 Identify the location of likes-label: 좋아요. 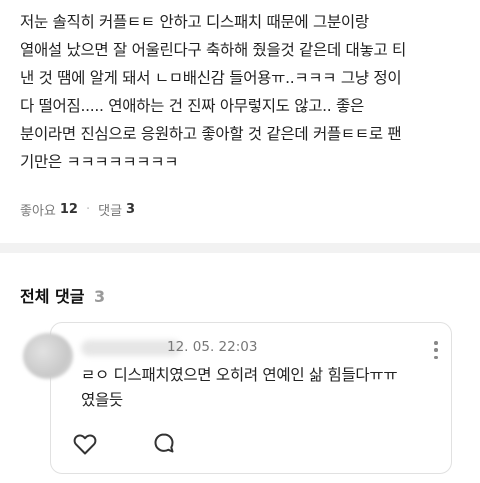
(38, 211).